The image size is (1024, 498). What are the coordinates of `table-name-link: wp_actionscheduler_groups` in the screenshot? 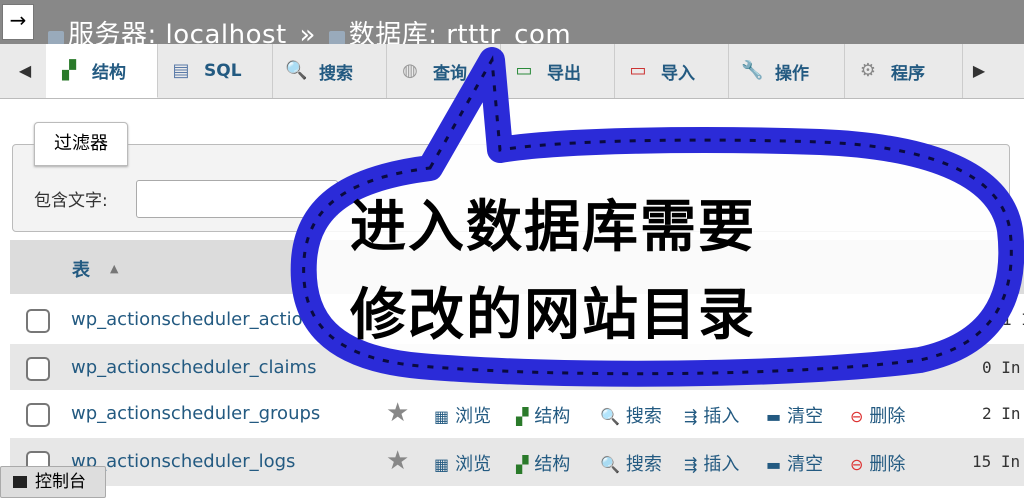 It's located at (195, 413).